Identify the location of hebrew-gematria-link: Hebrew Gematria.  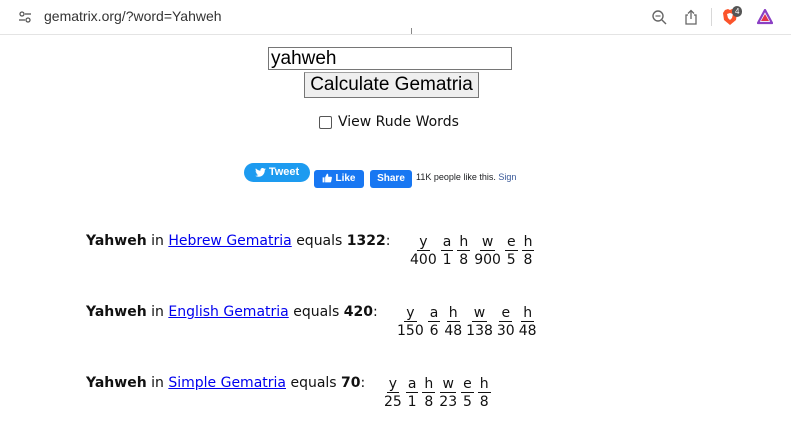
(229, 241).